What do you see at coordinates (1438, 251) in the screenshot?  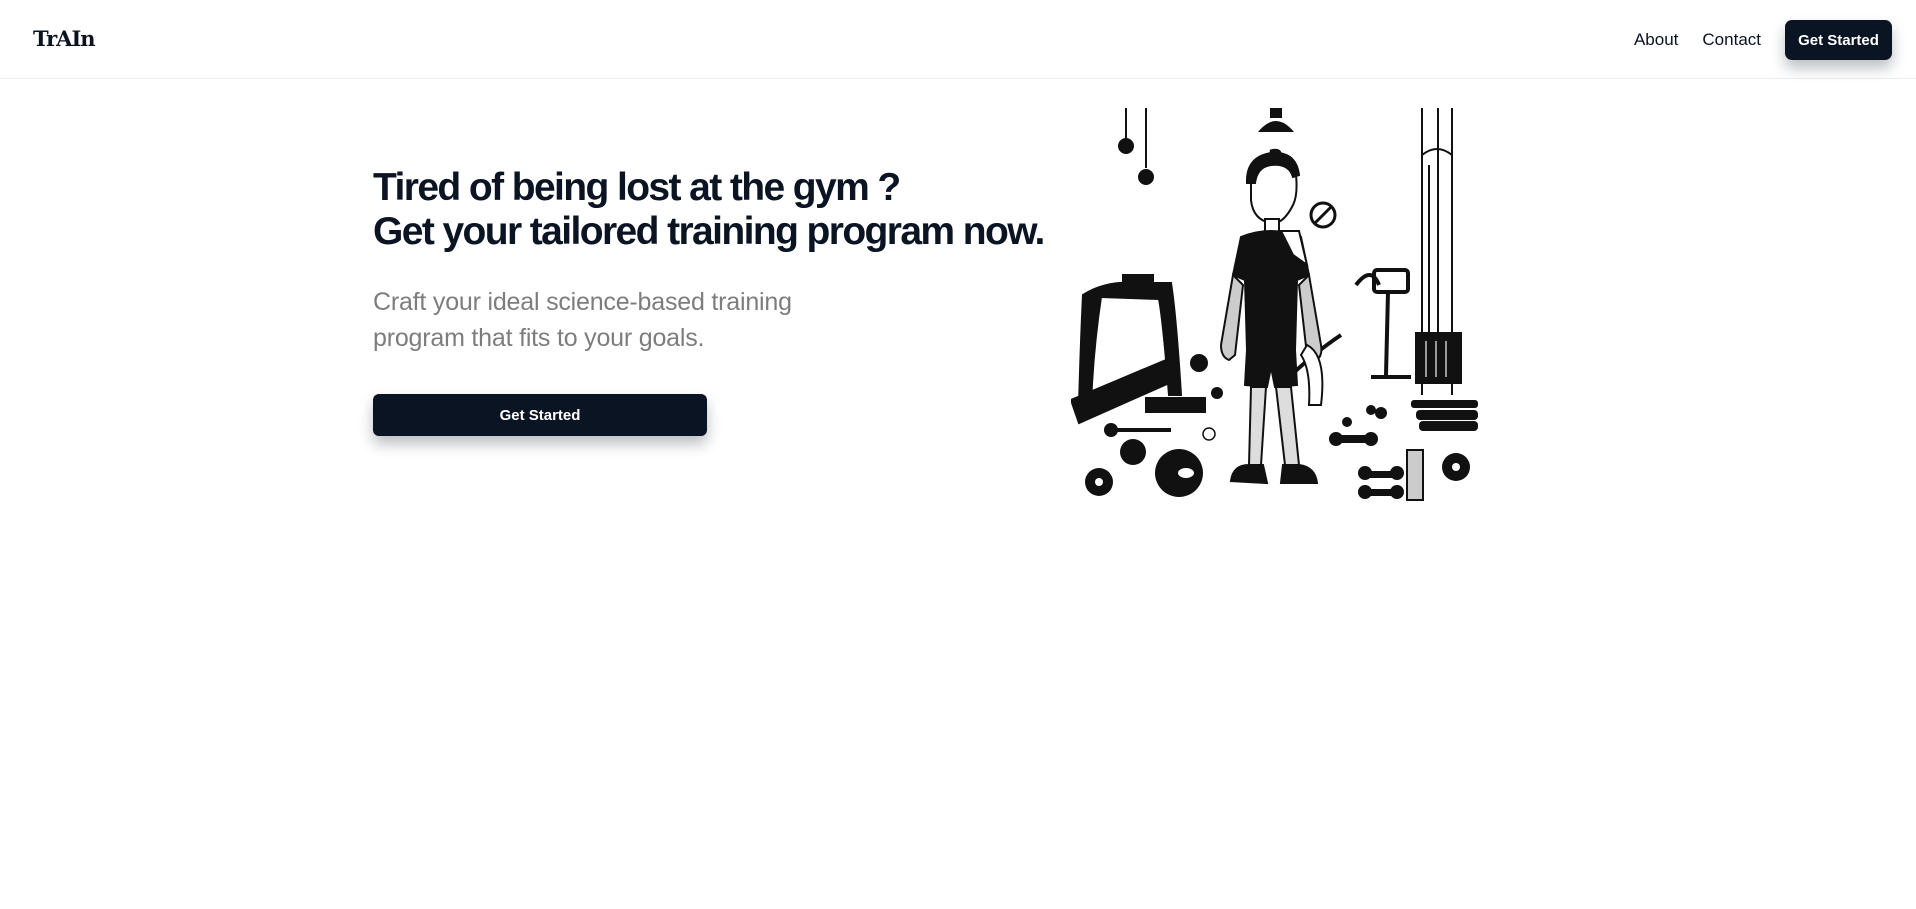 I see `cable-machine` at bounding box center [1438, 251].